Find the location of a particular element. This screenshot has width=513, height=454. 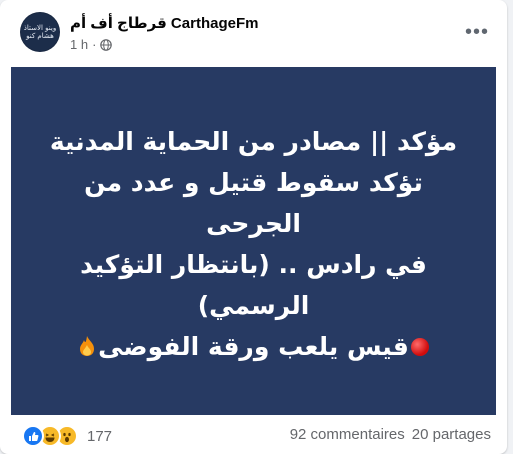

avatar-caption: وينو الاستاذ هشام كنو is located at coordinates (40, 32).